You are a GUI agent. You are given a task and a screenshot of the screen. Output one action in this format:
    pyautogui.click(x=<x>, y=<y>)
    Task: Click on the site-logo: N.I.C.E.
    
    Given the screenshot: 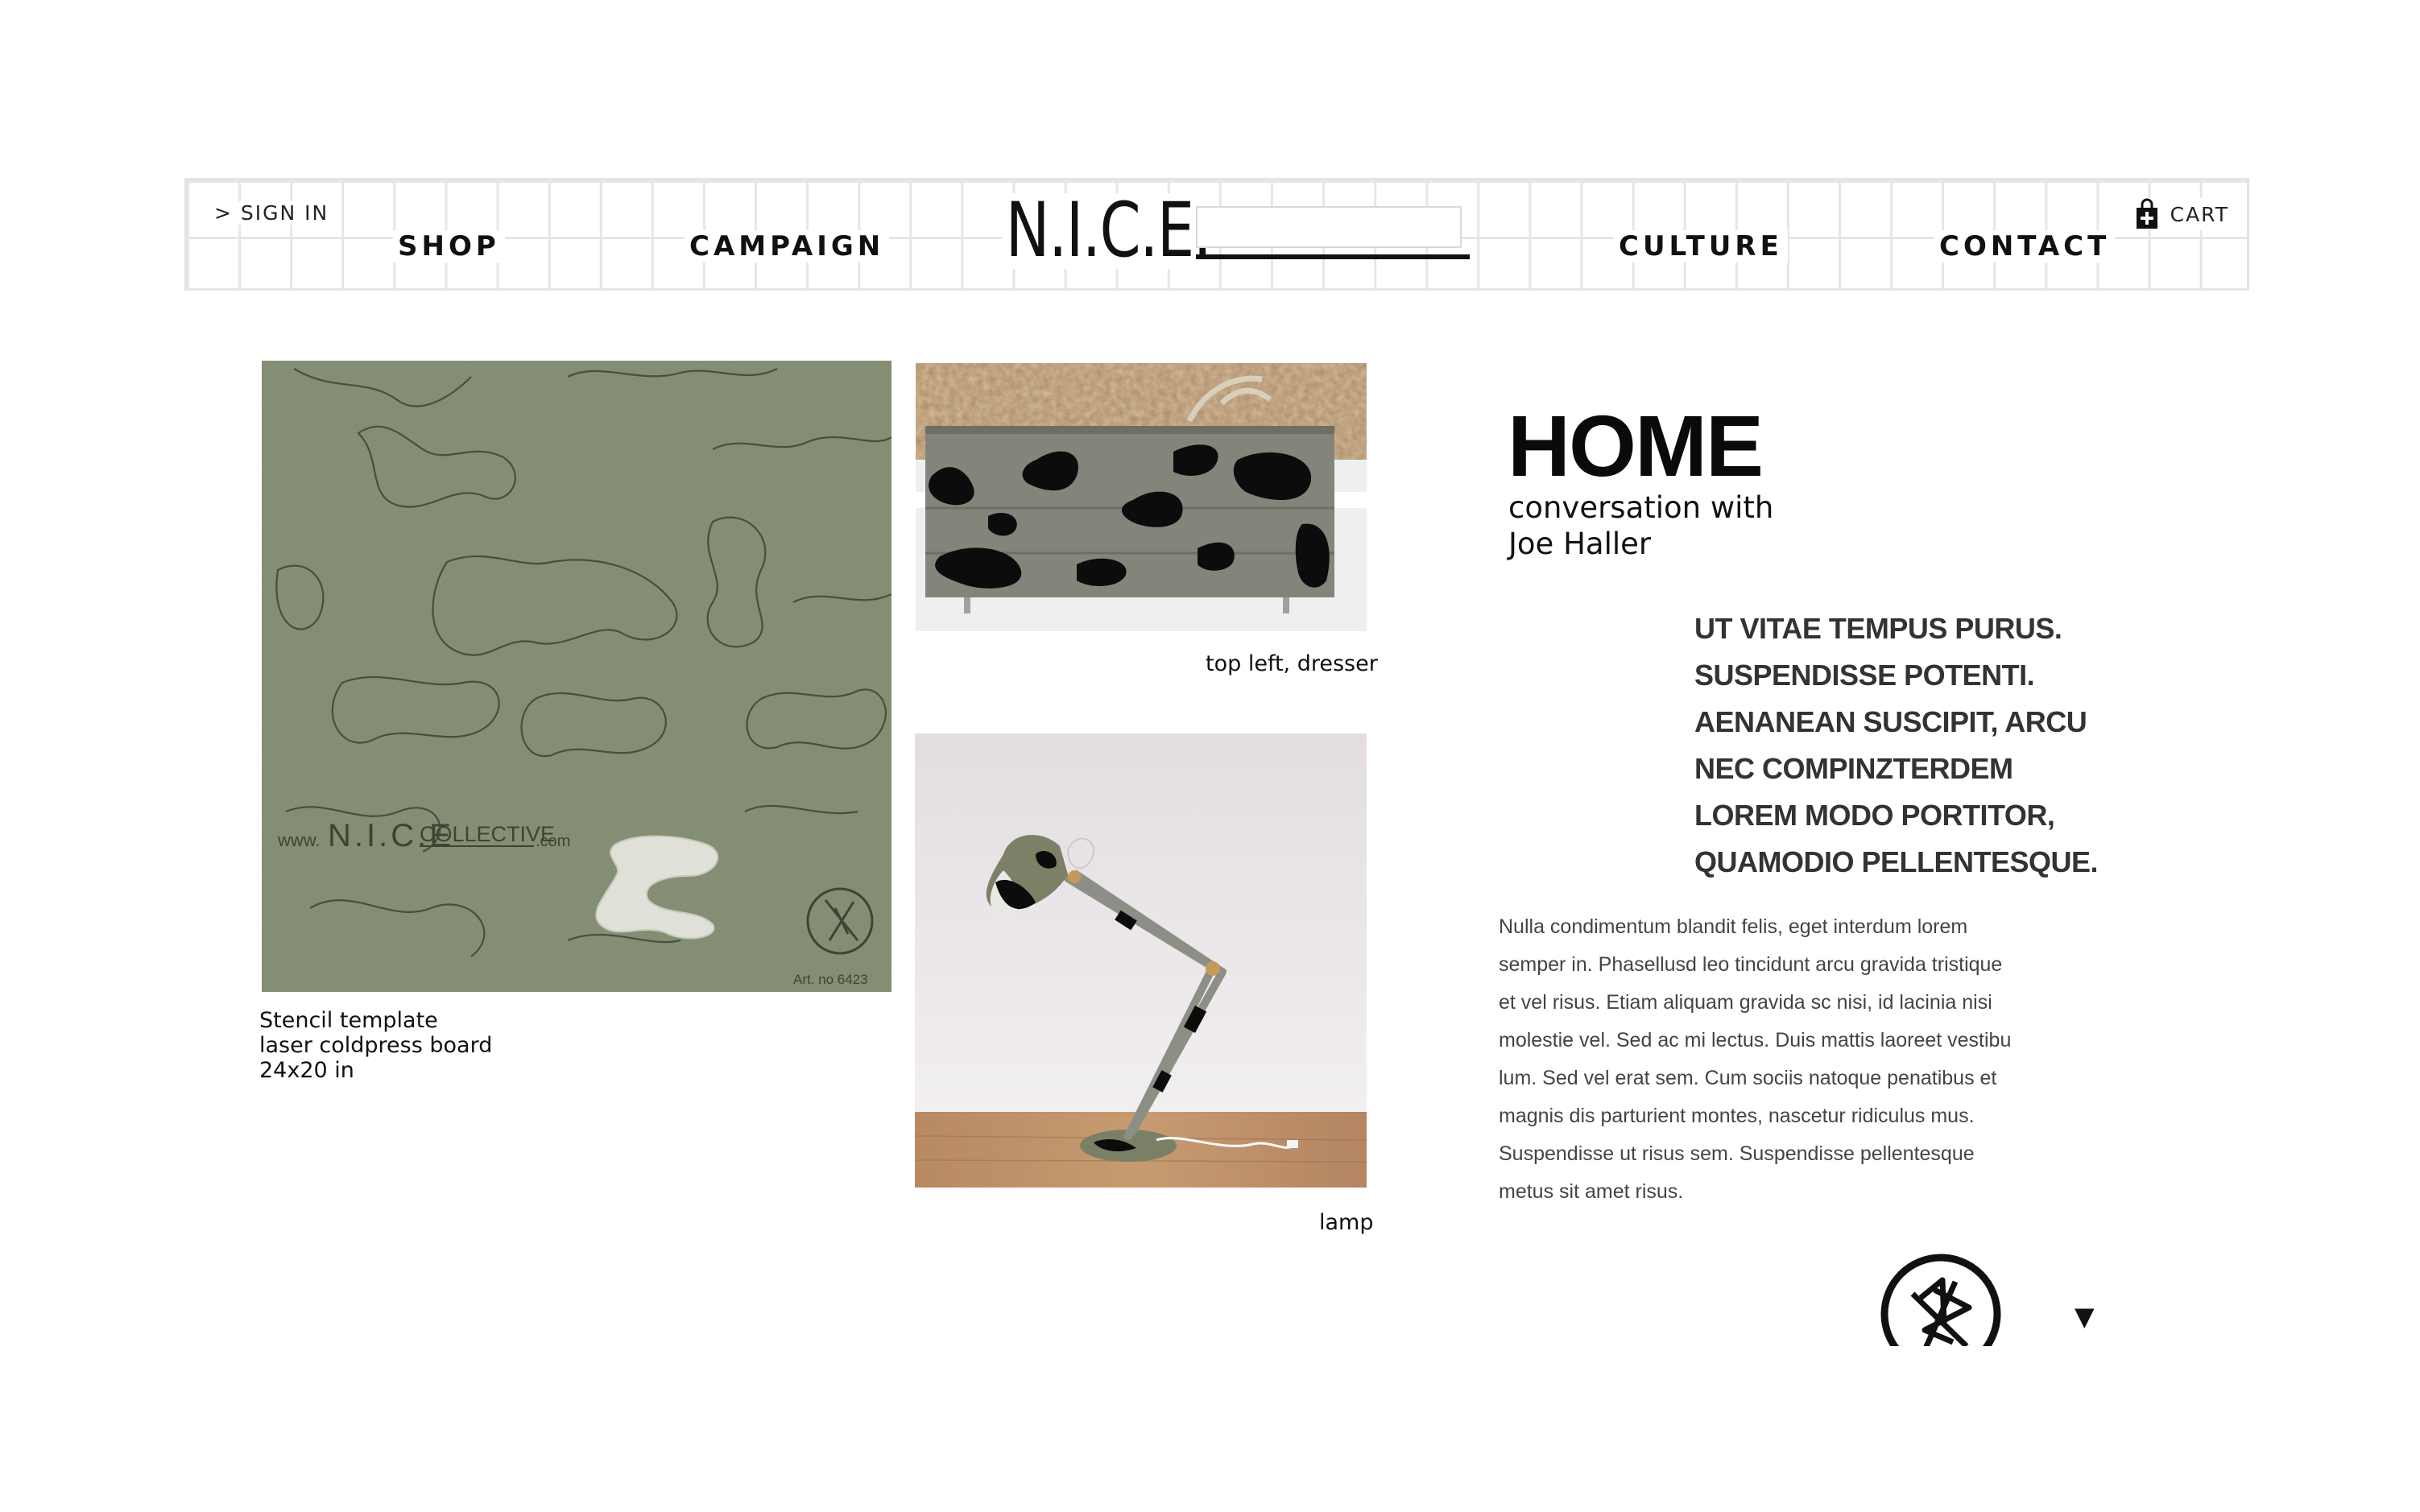 What is the action you would take?
    pyautogui.click(x=1108, y=231)
    